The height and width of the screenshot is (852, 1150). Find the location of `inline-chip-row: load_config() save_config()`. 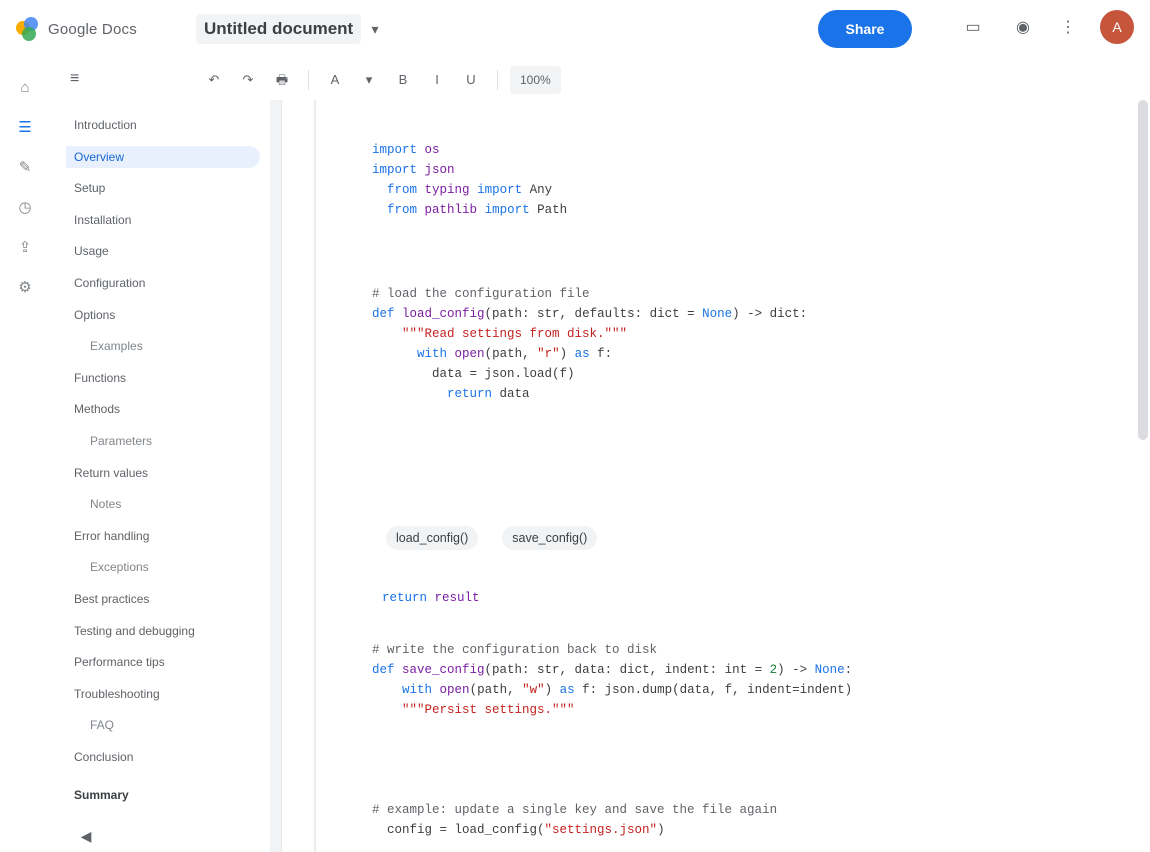

inline-chip-row: load_config() save_config() is located at coordinates (503, 538).